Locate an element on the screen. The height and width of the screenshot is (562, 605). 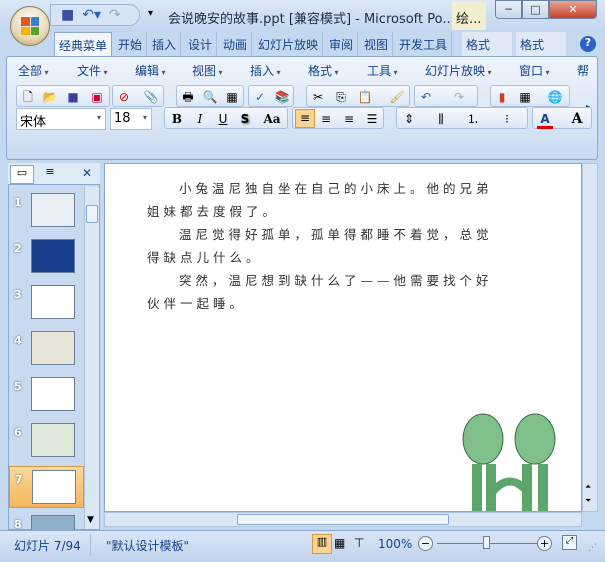
slide-thumbnail: 6 is located at coordinates (46, 441).